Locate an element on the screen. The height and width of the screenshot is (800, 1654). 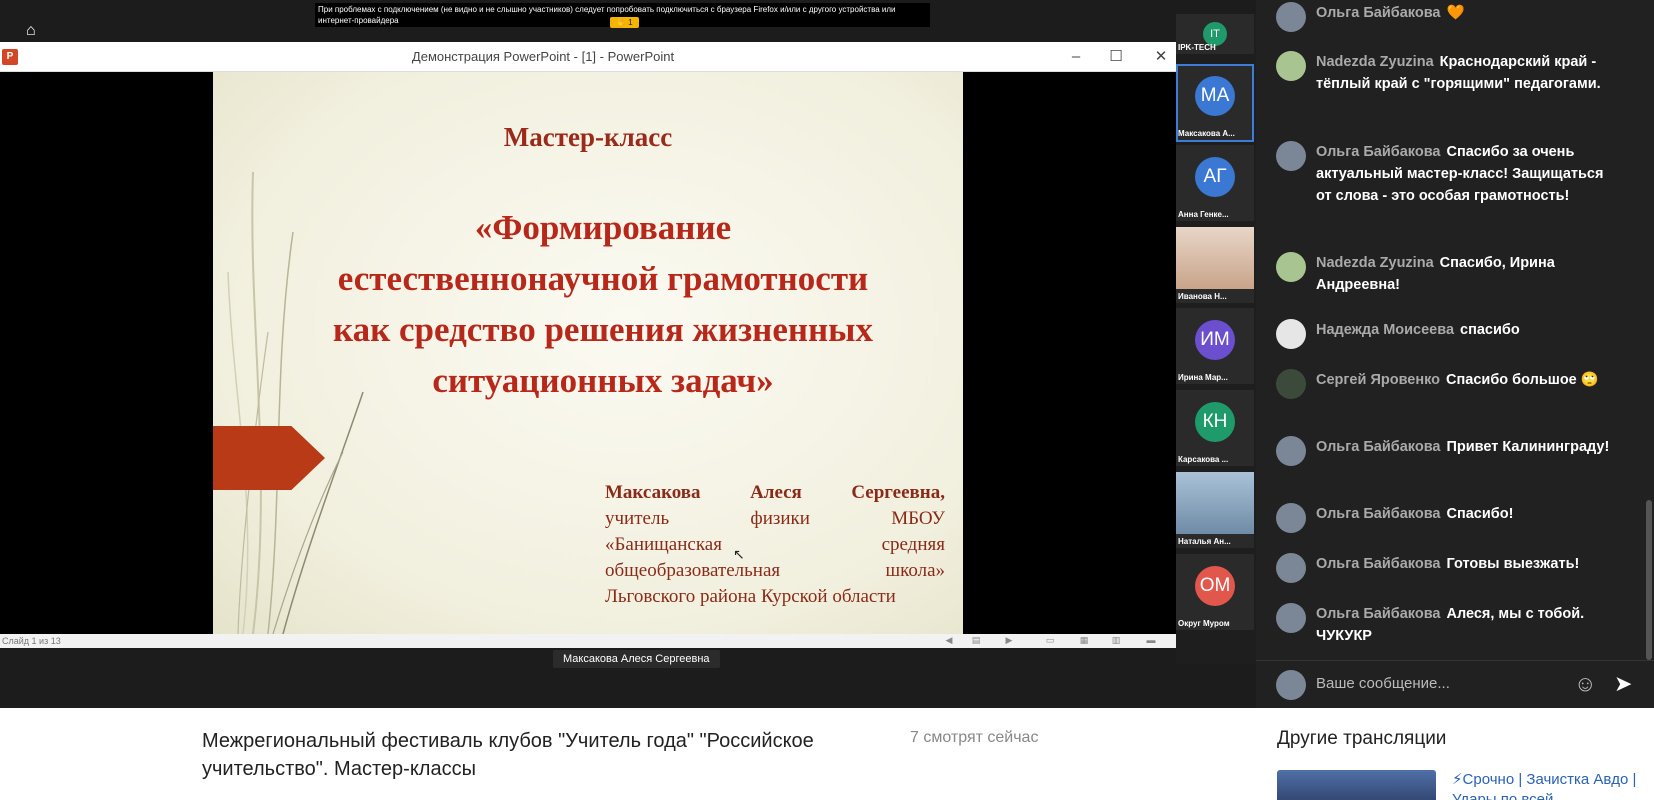
chat-message-input is located at coordinates (1446, 683).